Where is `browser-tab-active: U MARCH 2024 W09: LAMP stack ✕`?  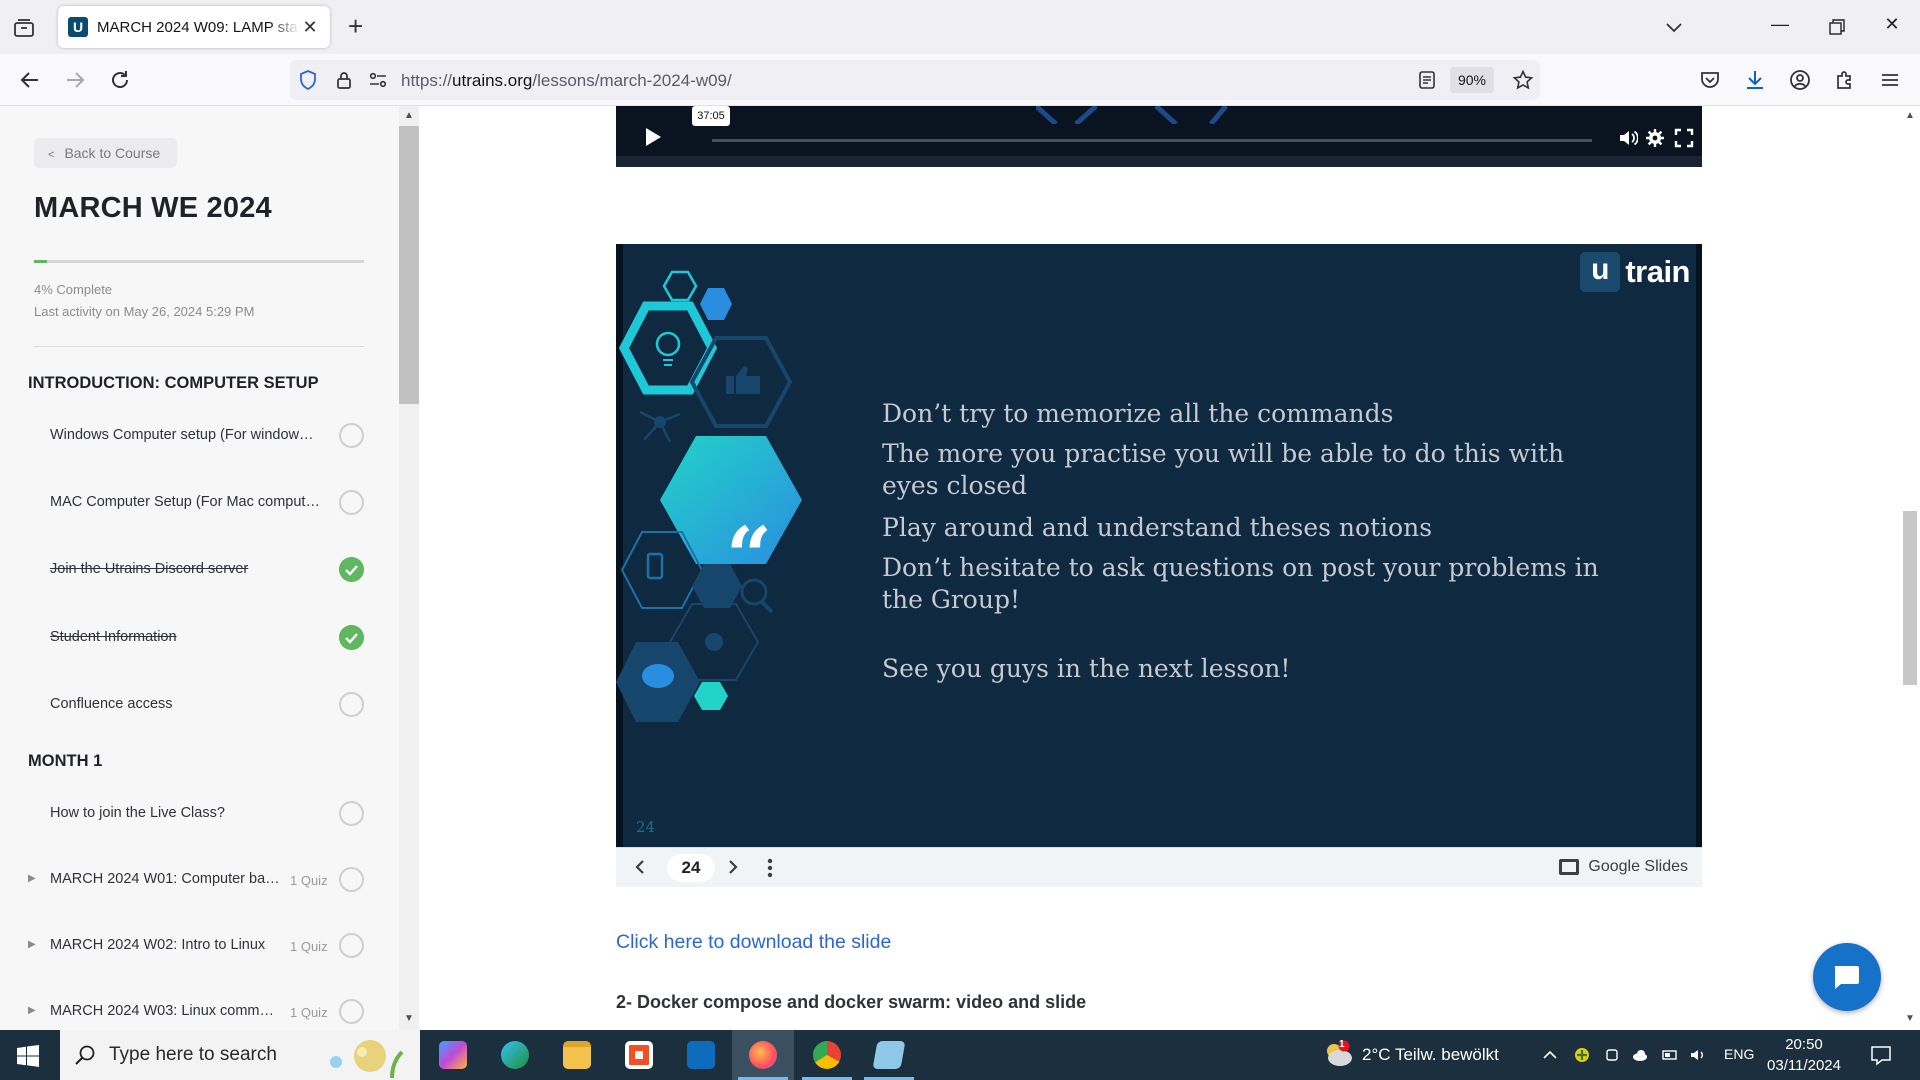
browser-tab-active: U MARCH 2024 W09: LAMP stack ✕ is located at coordinates (194, 27).